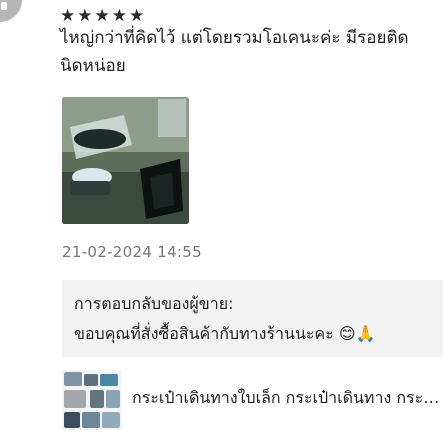 Image resolution: width=443 pixels, height=443 pixels. What do you see at coordinates (4, 6) in the screenshot?
I see `user-silhouette-icon` at bounding box center [4, 6].